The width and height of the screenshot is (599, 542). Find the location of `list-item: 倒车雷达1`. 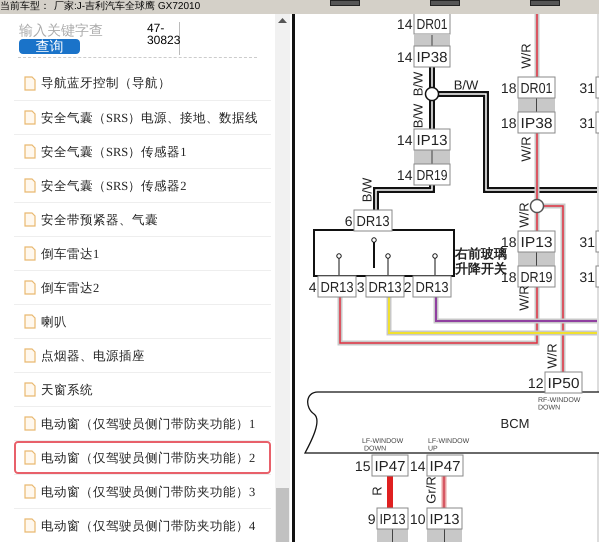

list-item: 倒车雷达1 is located at coordinates (142, 253).